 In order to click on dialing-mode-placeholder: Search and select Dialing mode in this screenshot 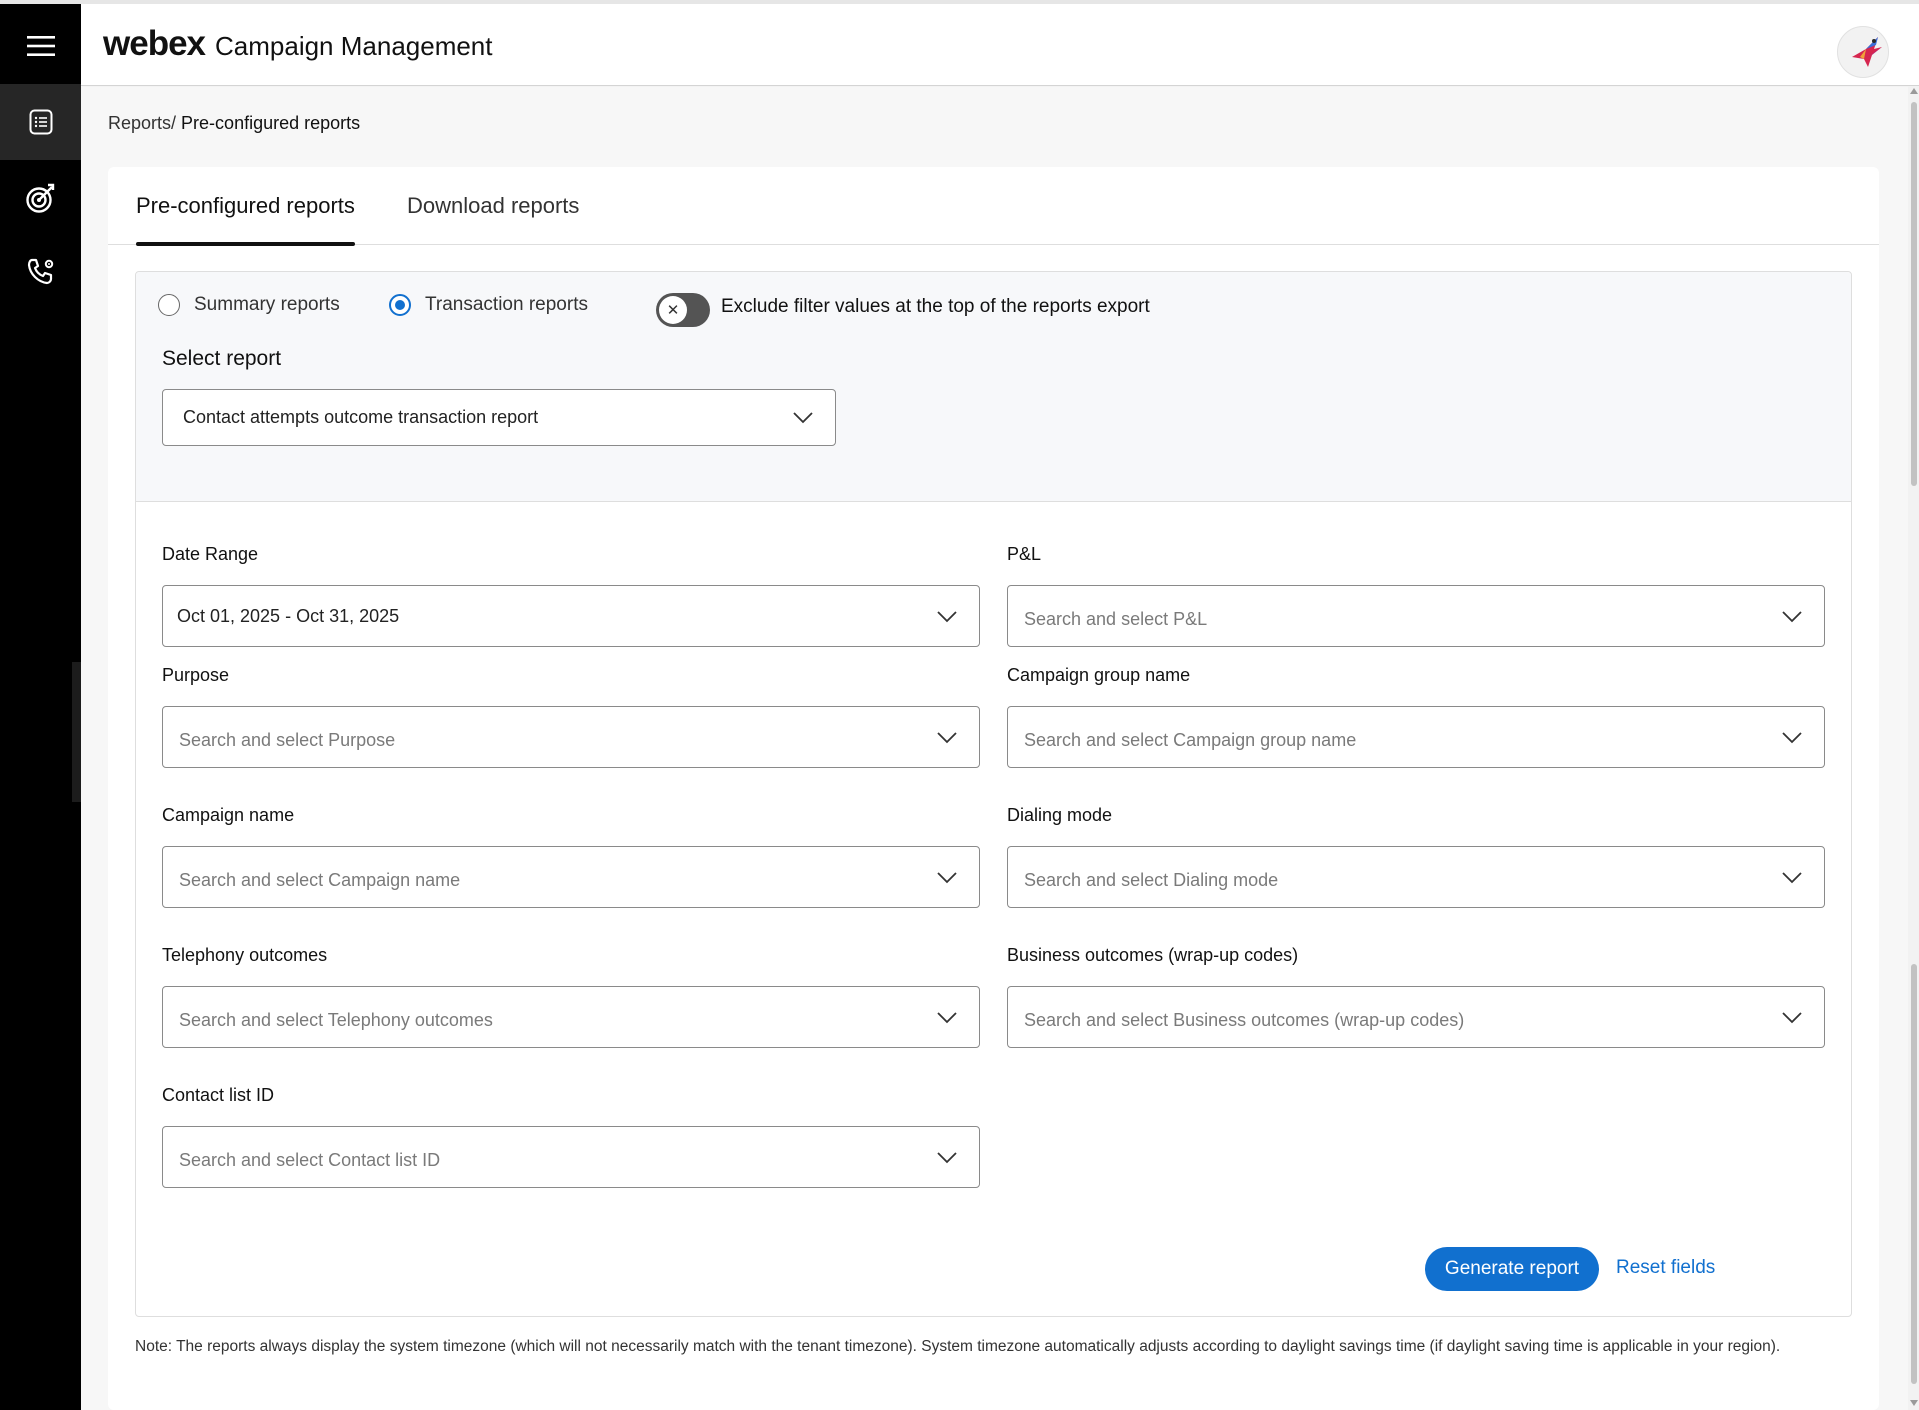, I will do `click(1151, 880)`.